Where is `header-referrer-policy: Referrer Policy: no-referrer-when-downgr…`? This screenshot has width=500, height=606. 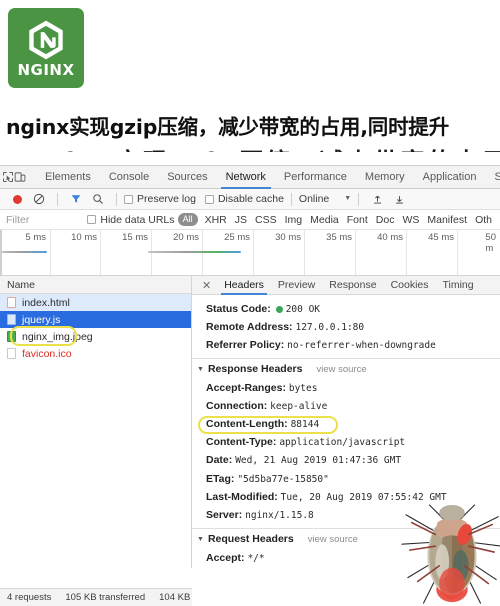 header-referrer-policy: Referrer Policy: no-referrer-when-downgr… is located at coordinates (346, 345).